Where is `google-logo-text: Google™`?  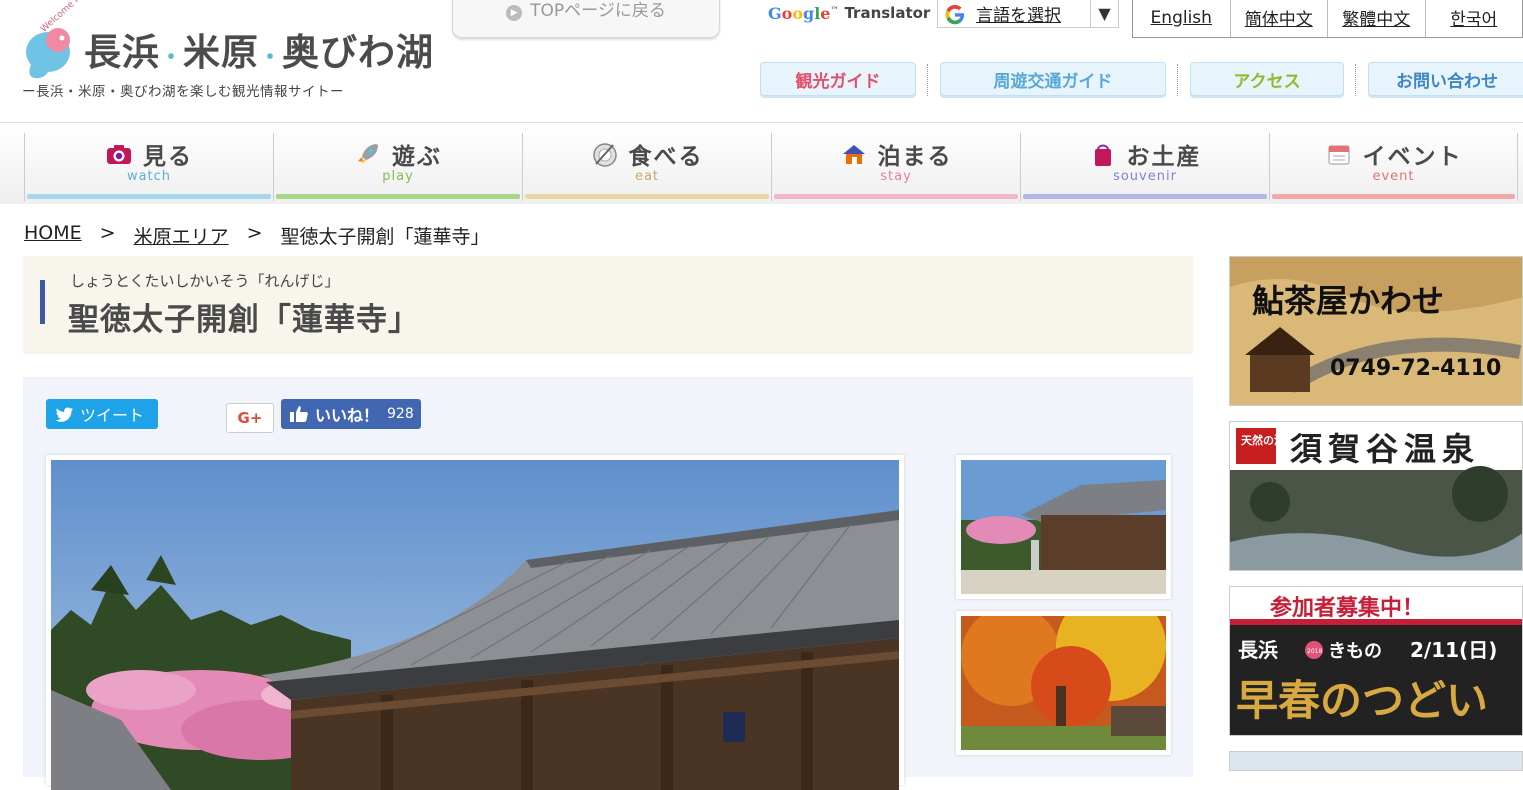
google-logo-text: Google™ is located at coordinates (803, 13).